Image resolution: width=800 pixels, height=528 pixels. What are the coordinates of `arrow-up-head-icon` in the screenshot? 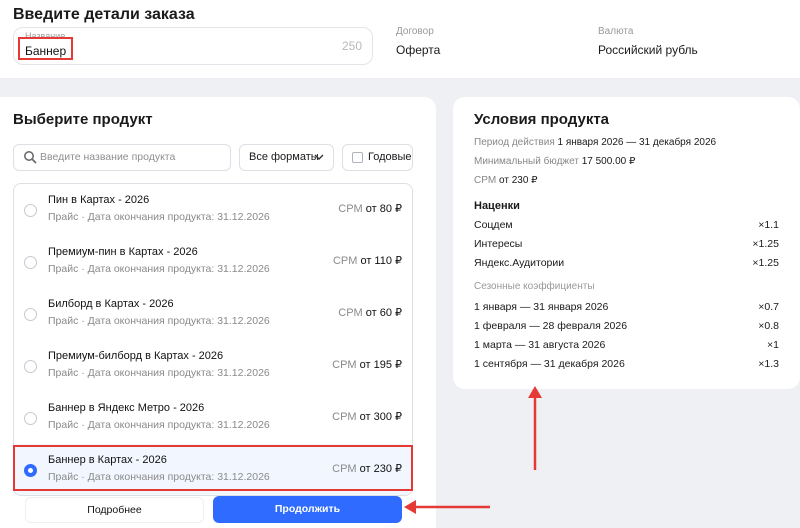 It's located at (535, 392).